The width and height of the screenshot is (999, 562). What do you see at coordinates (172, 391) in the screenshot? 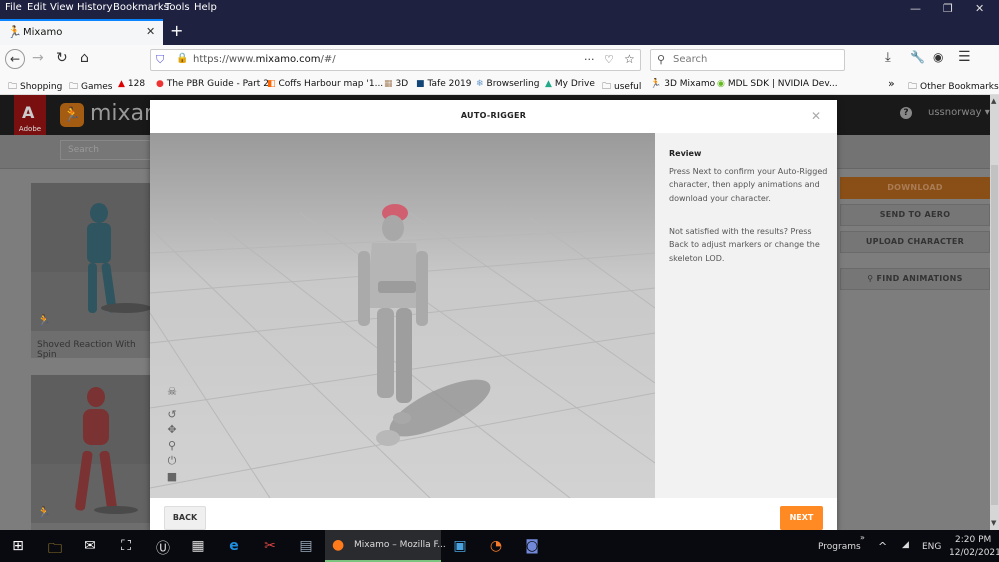
I see `skeleton-icon: ☠` at bounding box center [172, 391].